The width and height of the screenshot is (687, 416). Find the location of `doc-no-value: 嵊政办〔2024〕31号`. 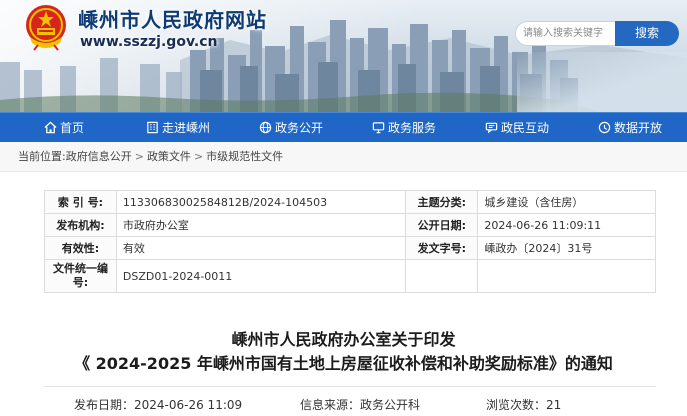

doc-no-value: 嵊政办〔2024〕31号 is located at coordinates (566, 248).